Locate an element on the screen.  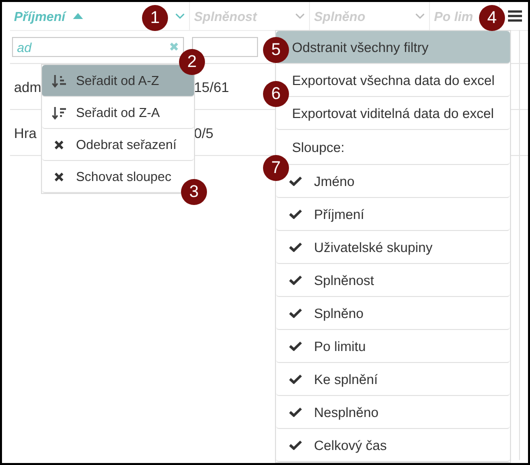
table-cell: 0/5 is located at coordinates (204, 132).